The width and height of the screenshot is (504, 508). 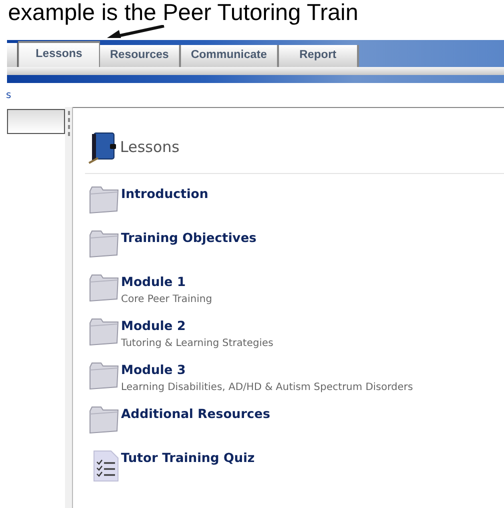 I want to click on lesson-link: Module 2, so click(x=197, y=326).